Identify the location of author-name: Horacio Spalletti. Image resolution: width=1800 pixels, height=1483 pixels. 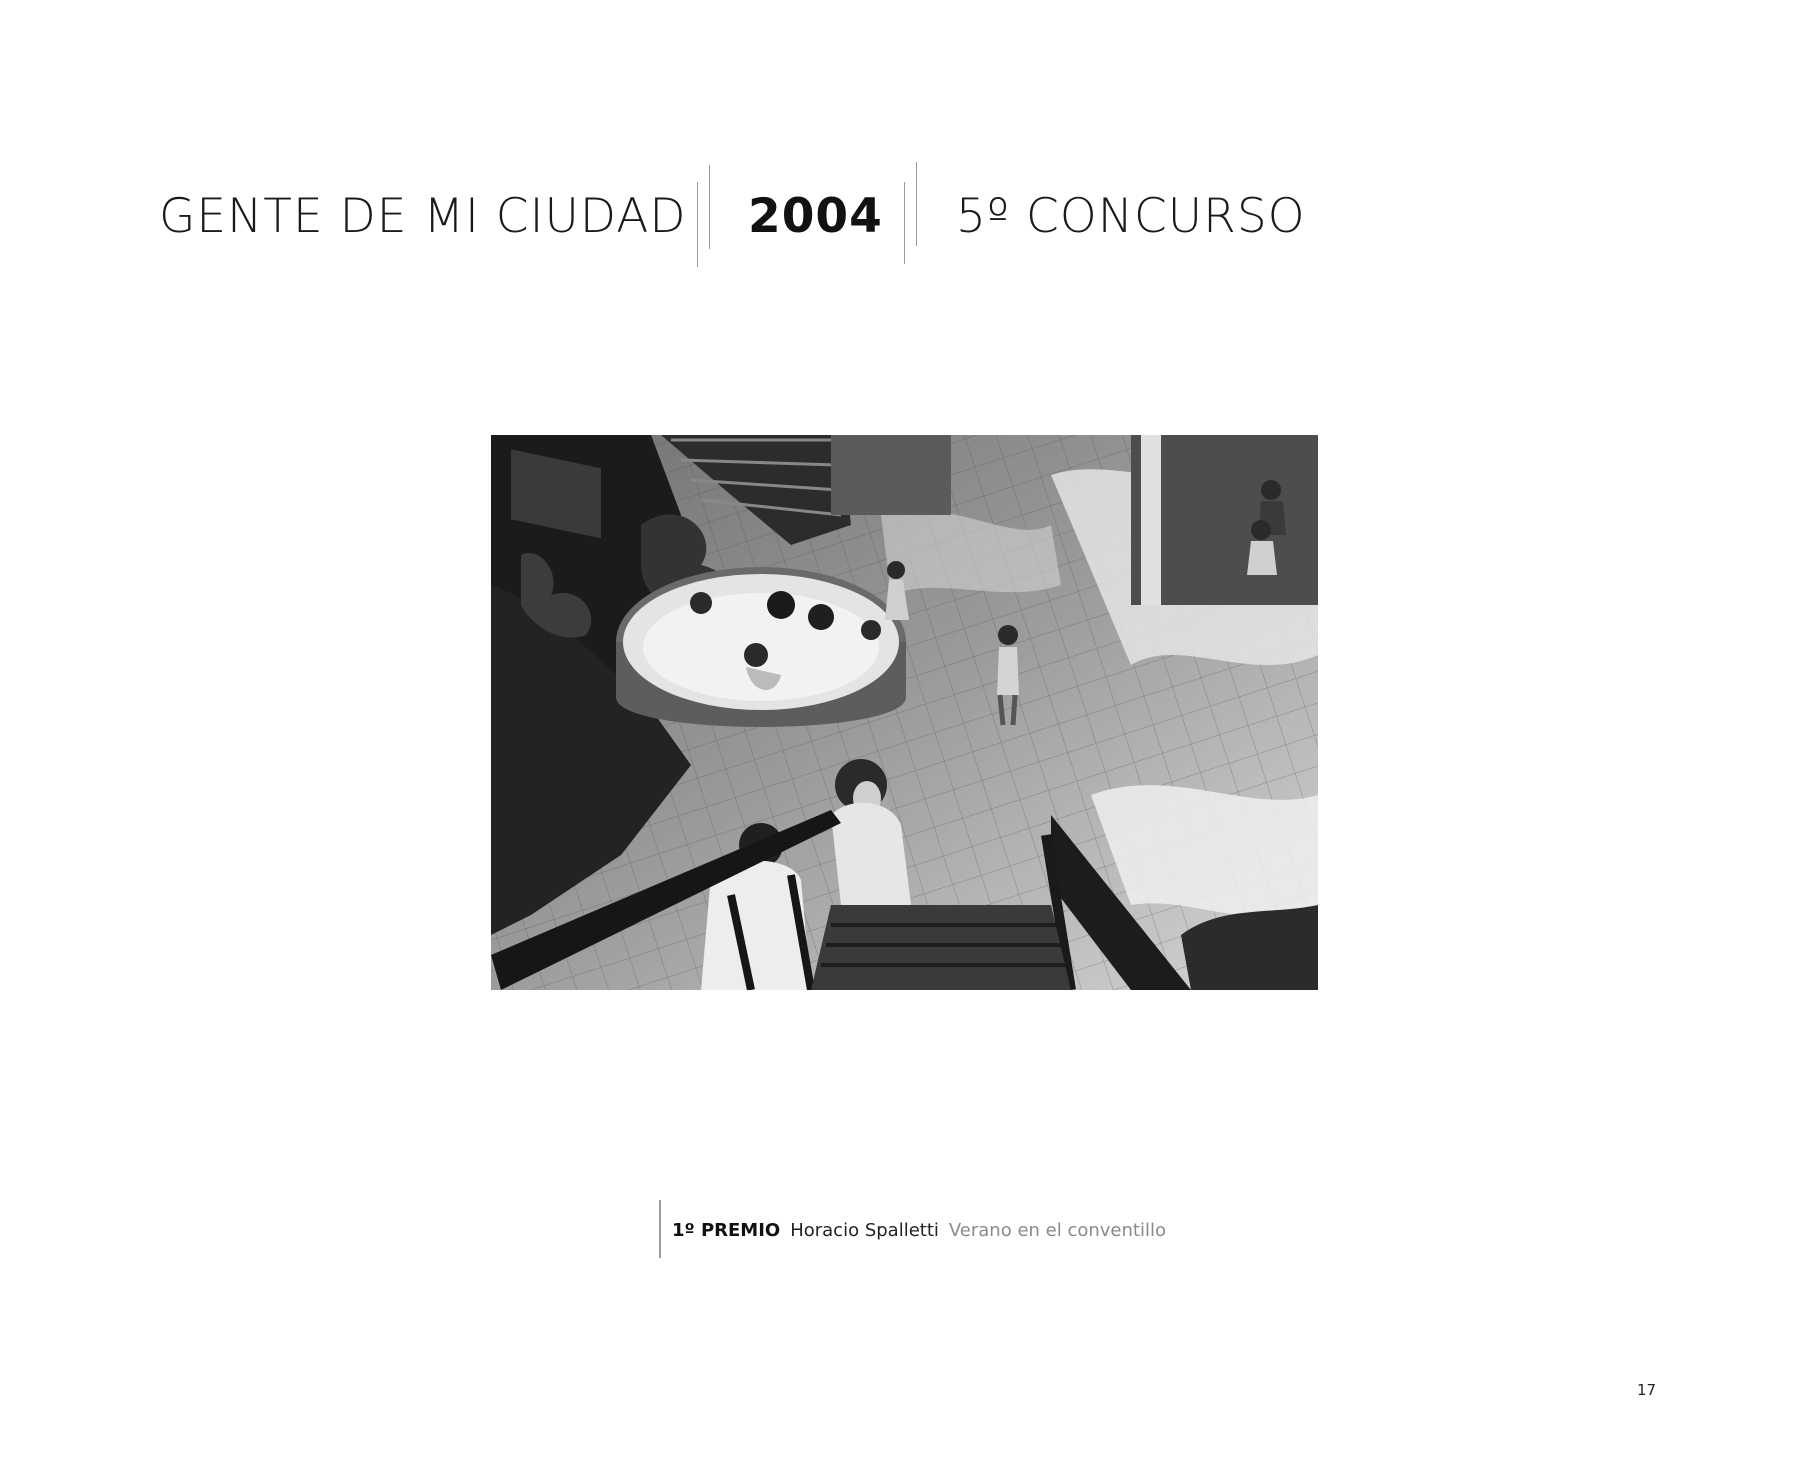
(864, 1230).